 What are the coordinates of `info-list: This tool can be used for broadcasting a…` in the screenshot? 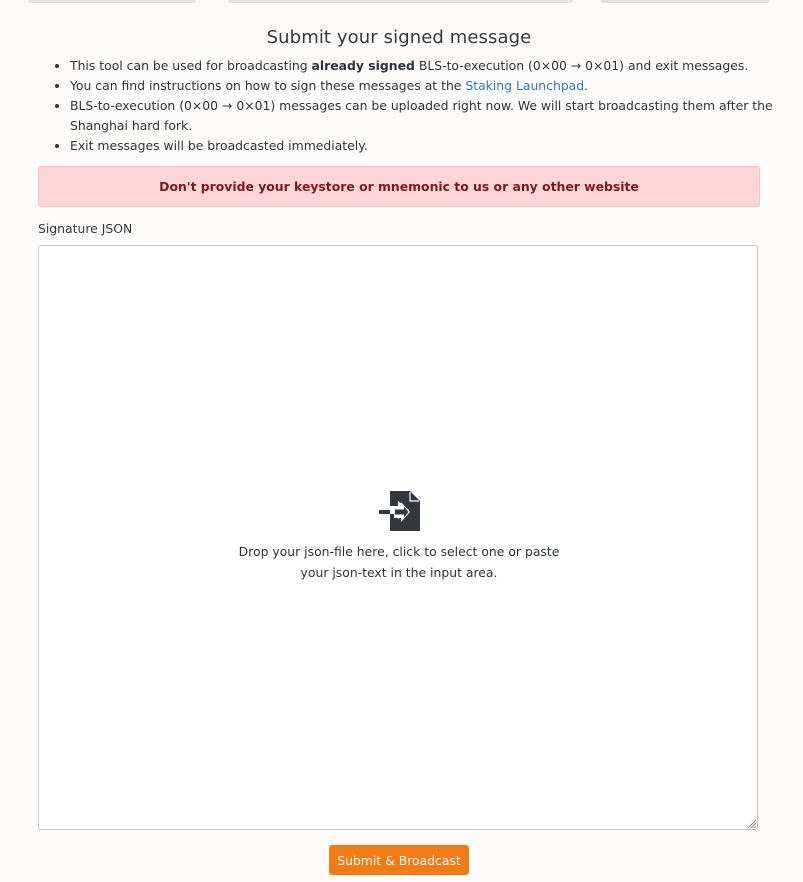 It's located at (421, 106).